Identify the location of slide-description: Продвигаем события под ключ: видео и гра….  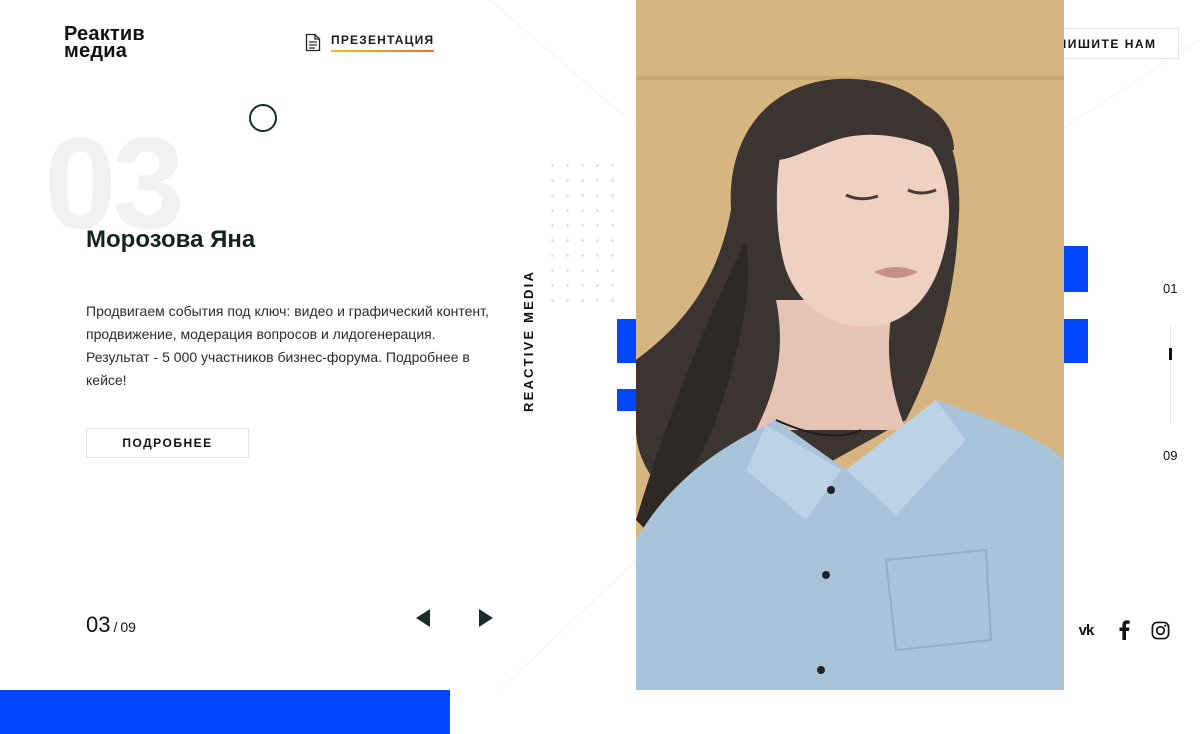
(287, 345).